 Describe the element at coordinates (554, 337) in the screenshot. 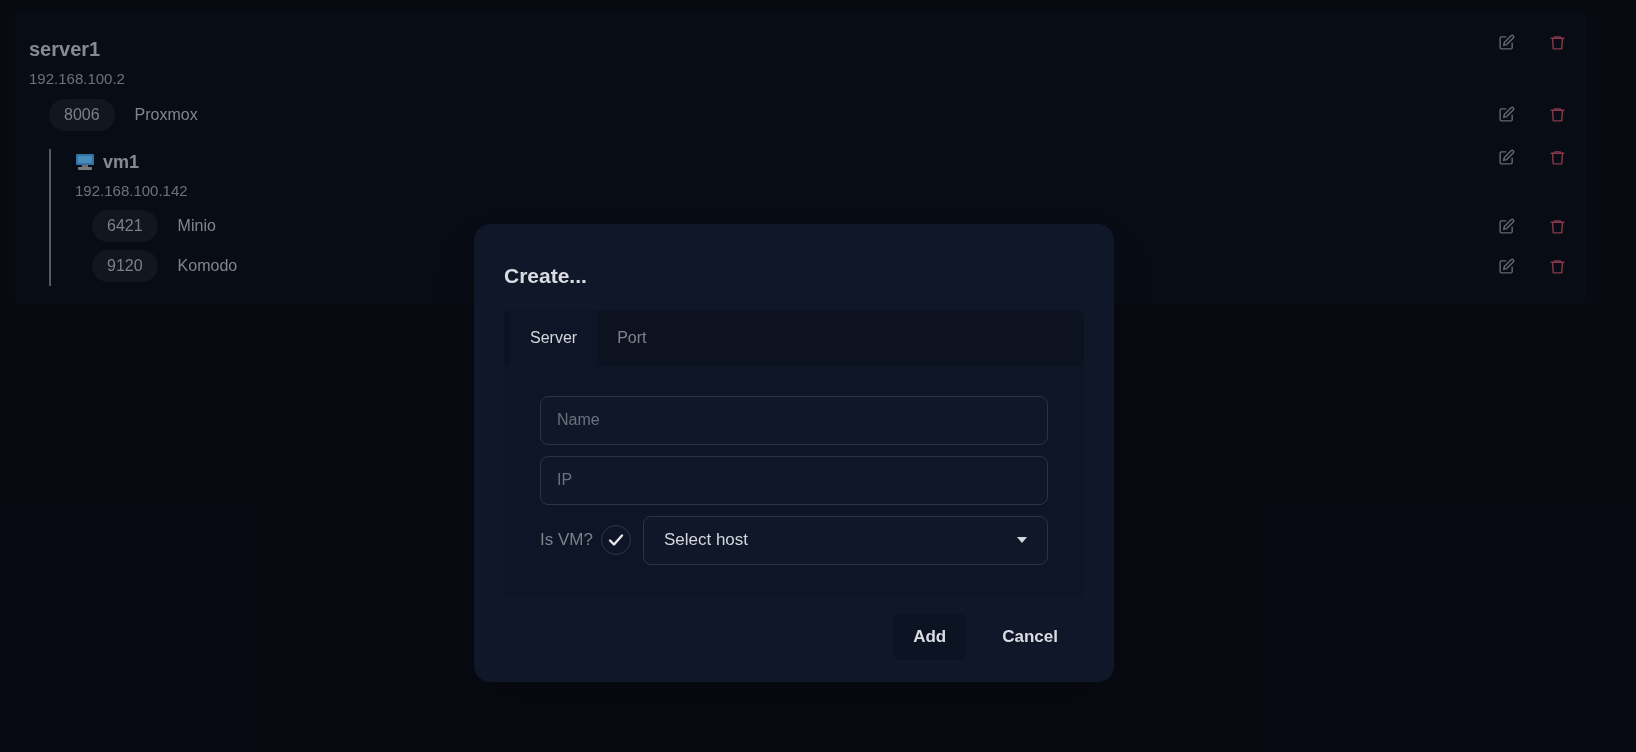

I see `tab: Server` at that location.